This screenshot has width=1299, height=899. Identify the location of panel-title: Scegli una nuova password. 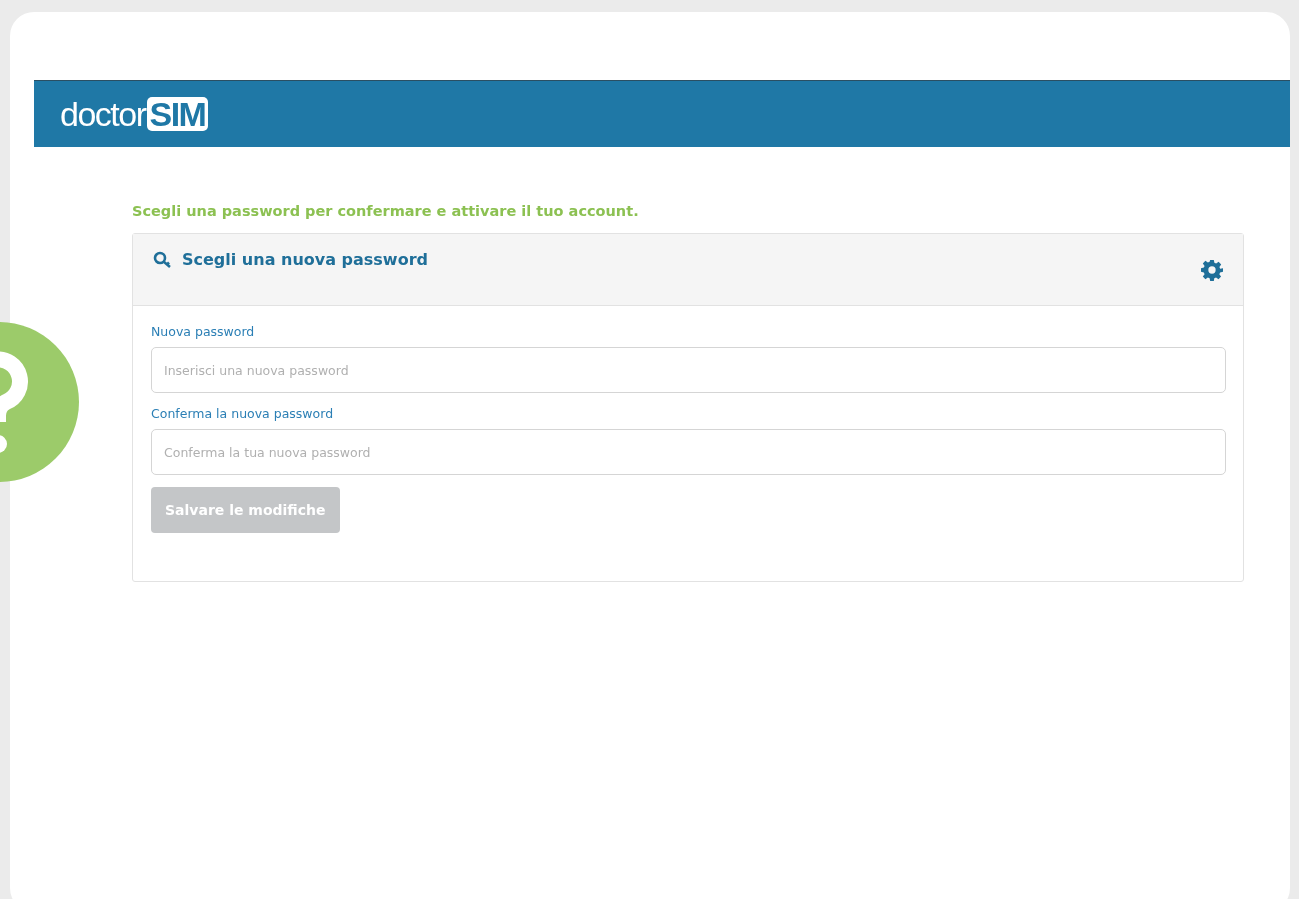
(305, 259).